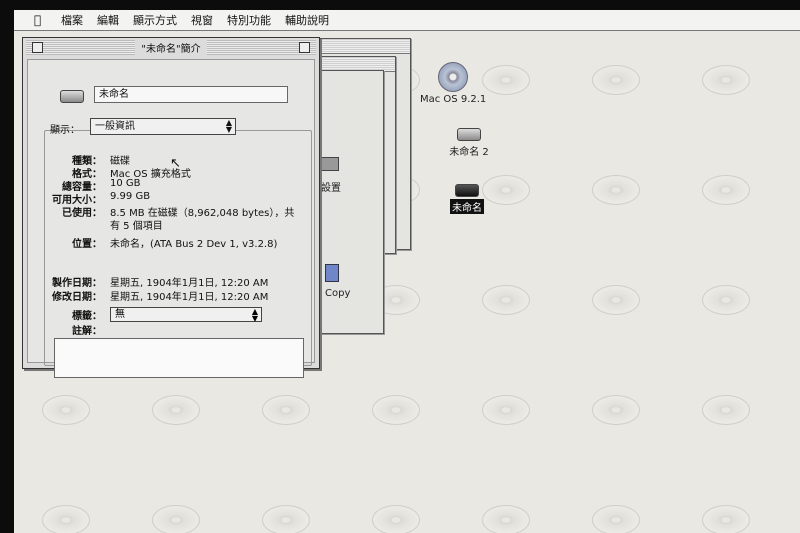 The width and height of the screenshot is (800, 533). What do you see at coordinates (249, 20) in the screenshot?
I see `menu-special: 特別功能` at bounding box center [249, 20].